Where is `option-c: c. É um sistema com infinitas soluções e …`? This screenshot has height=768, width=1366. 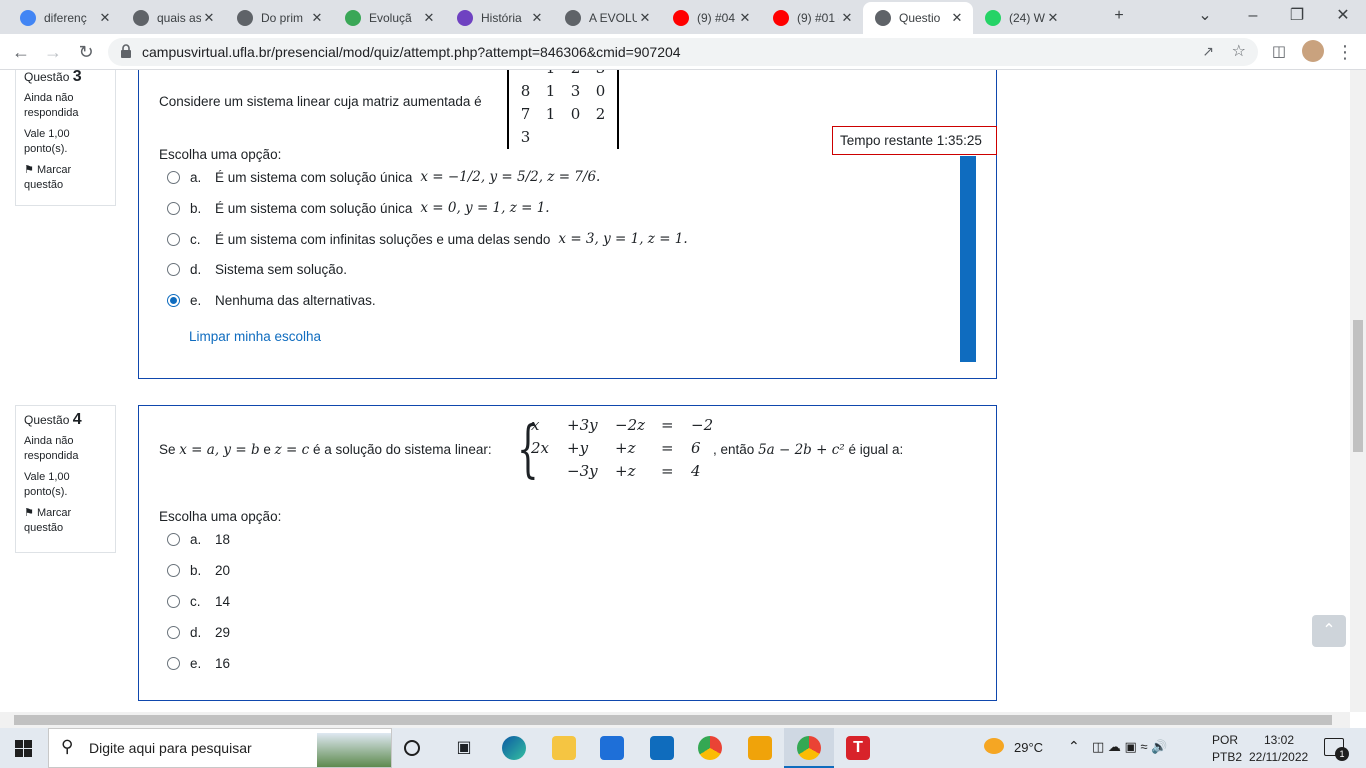 option-c: c. É um sistema com infinitas soluções e … is located at coordinates (427, 239).